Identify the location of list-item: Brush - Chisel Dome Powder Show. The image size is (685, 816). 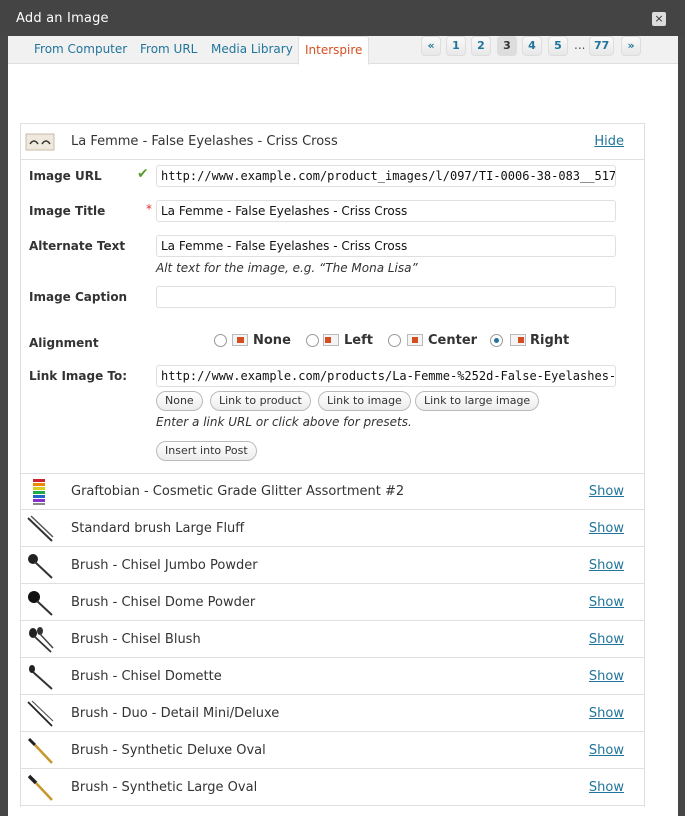
(332, 603).